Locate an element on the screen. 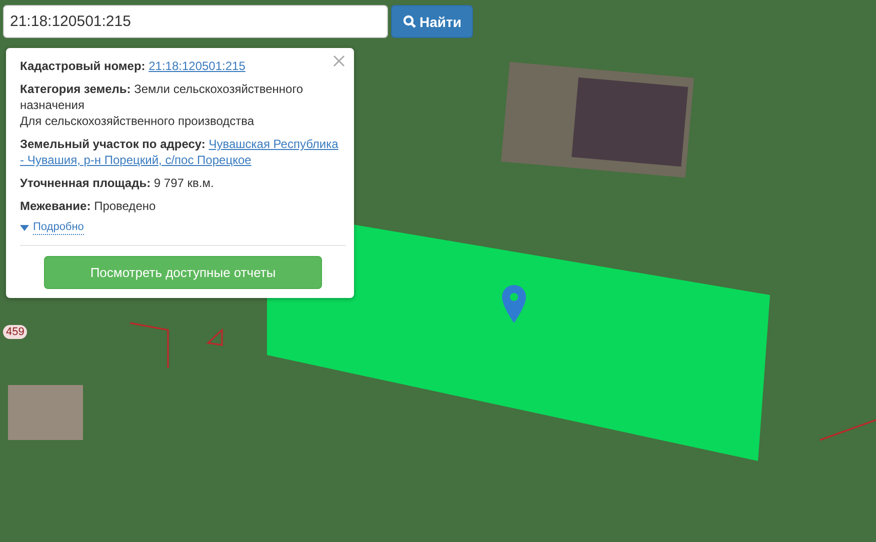 This screenshot has height=542, width=876. location-marker-icon is located at coordinates (514, 304).